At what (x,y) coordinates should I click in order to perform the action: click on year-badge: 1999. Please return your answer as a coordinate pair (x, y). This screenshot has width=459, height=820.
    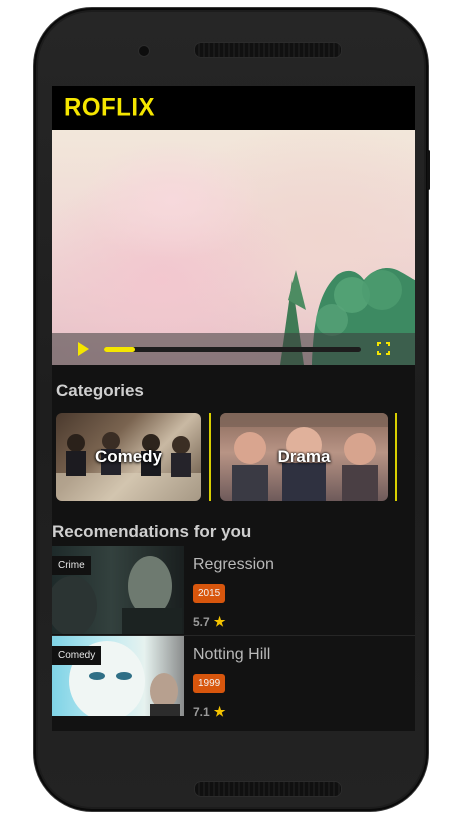
    Looking at the image, I should click on (209, 683).